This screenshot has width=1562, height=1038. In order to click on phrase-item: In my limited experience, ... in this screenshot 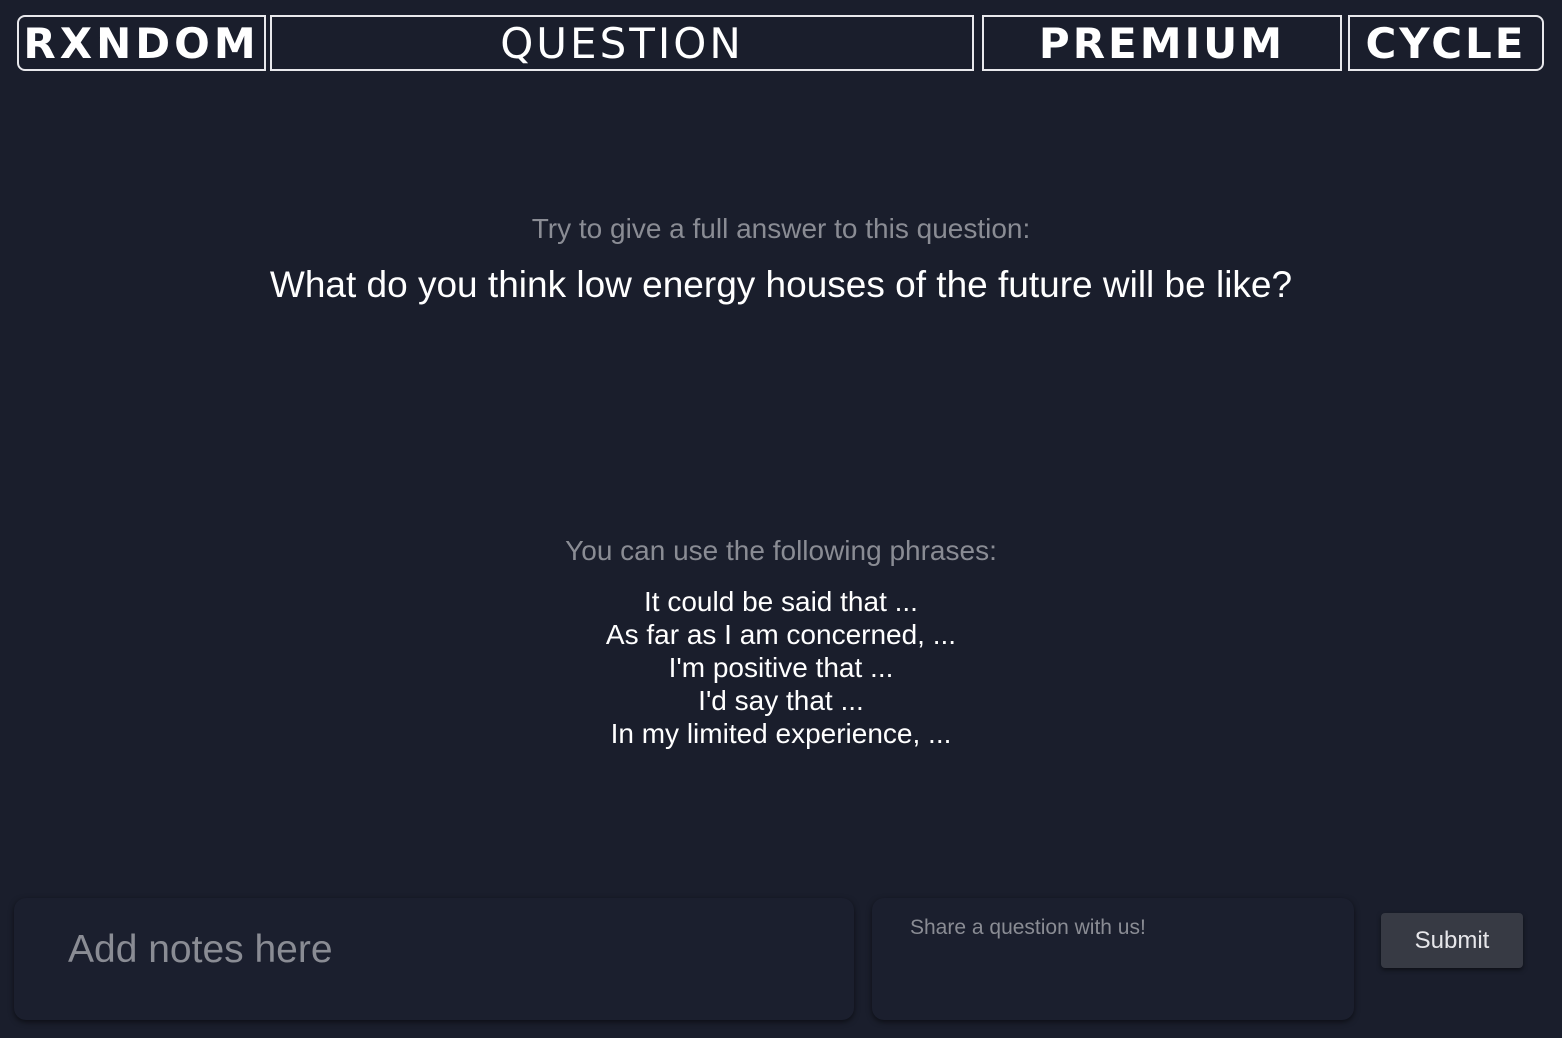, I will do `click(781, 733)`.